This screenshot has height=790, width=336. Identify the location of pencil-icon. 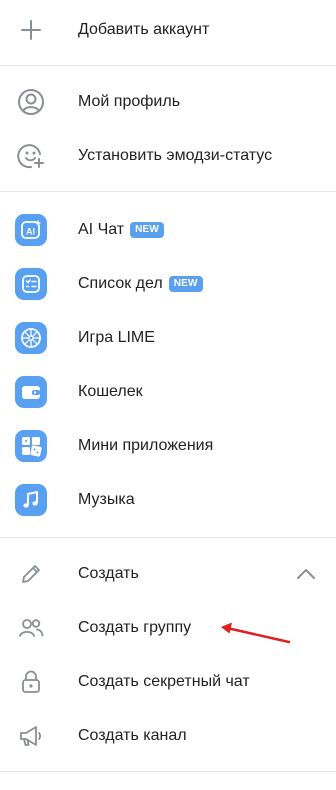
(31, 574).